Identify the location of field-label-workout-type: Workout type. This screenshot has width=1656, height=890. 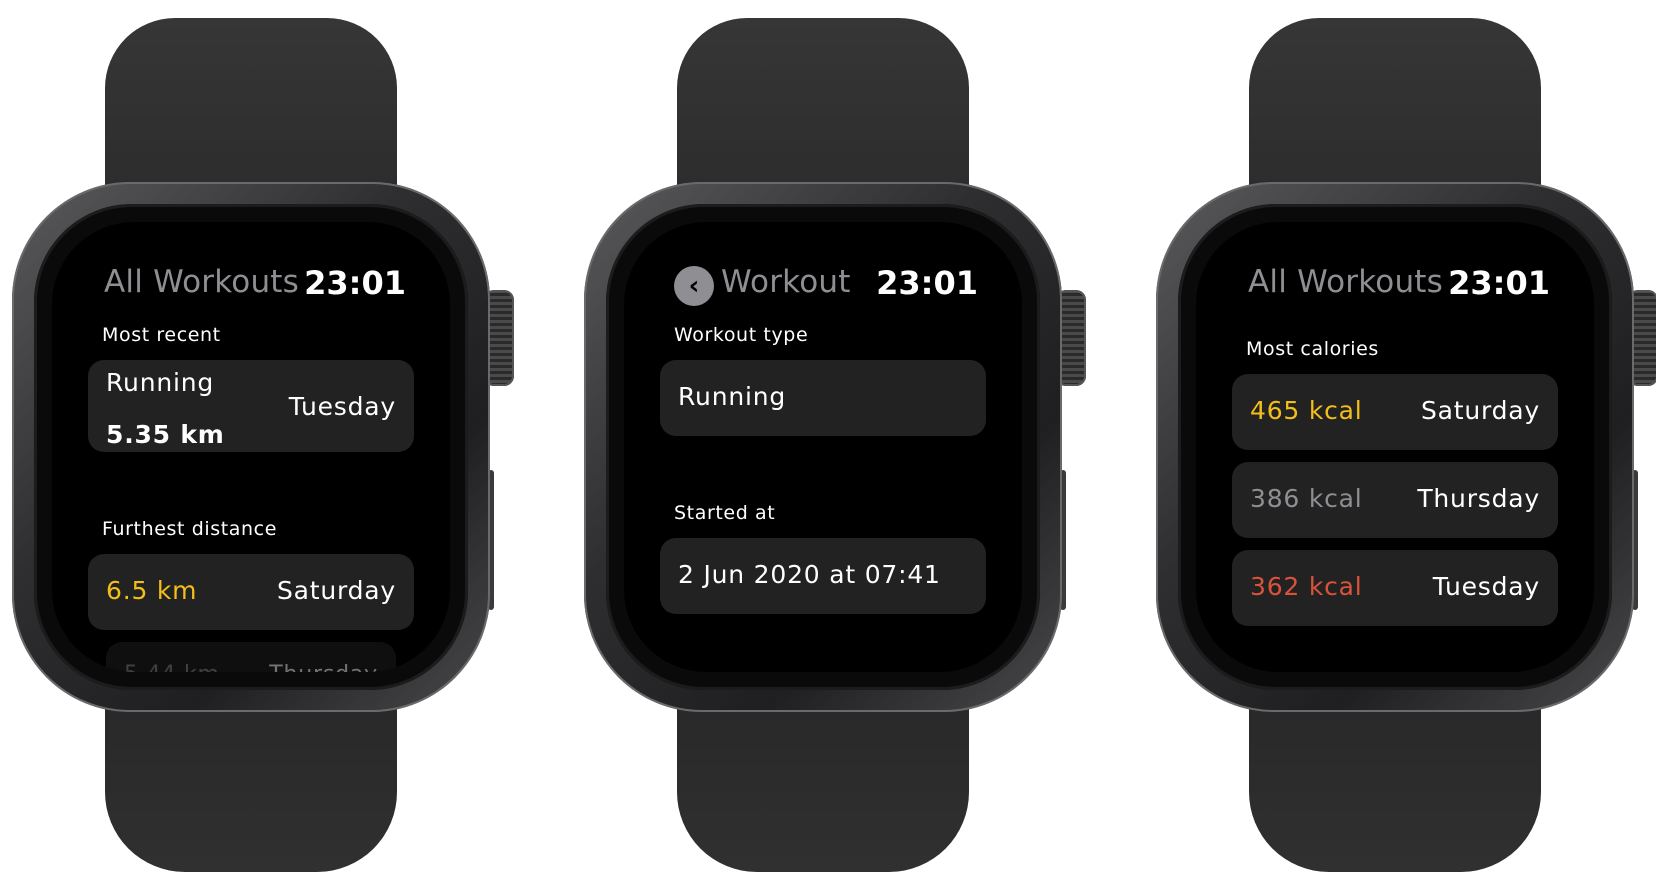
(741, 335).